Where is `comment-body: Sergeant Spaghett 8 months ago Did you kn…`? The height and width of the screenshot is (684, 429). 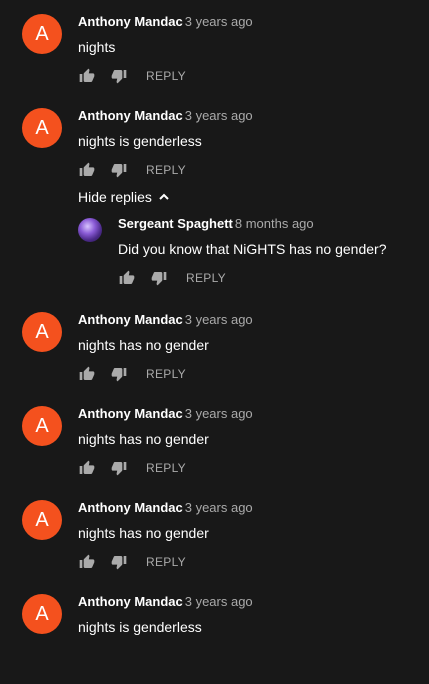 comment-body: Sergeant Spaghett 8 months ago Did you kn… is located at coordinates (252, 252).